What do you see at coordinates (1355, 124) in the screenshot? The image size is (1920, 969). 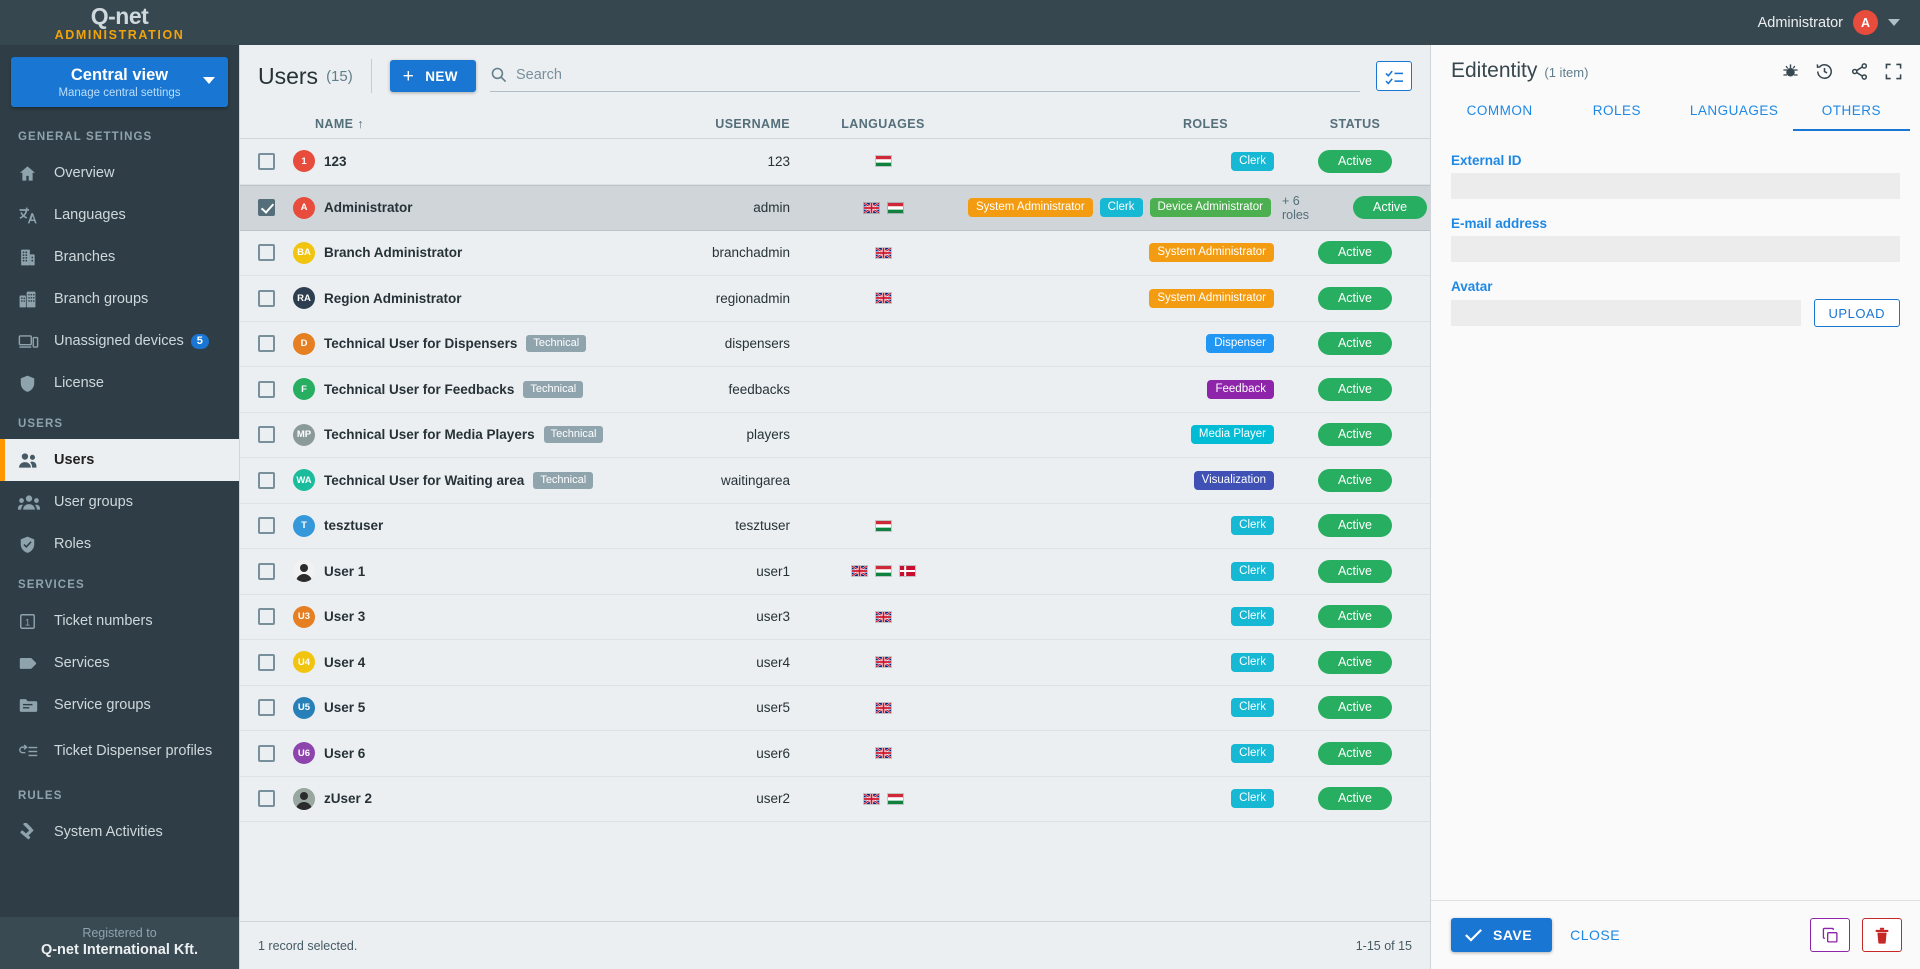 I see `column-header-status: STATUS` at bounding box center [1355, 124].